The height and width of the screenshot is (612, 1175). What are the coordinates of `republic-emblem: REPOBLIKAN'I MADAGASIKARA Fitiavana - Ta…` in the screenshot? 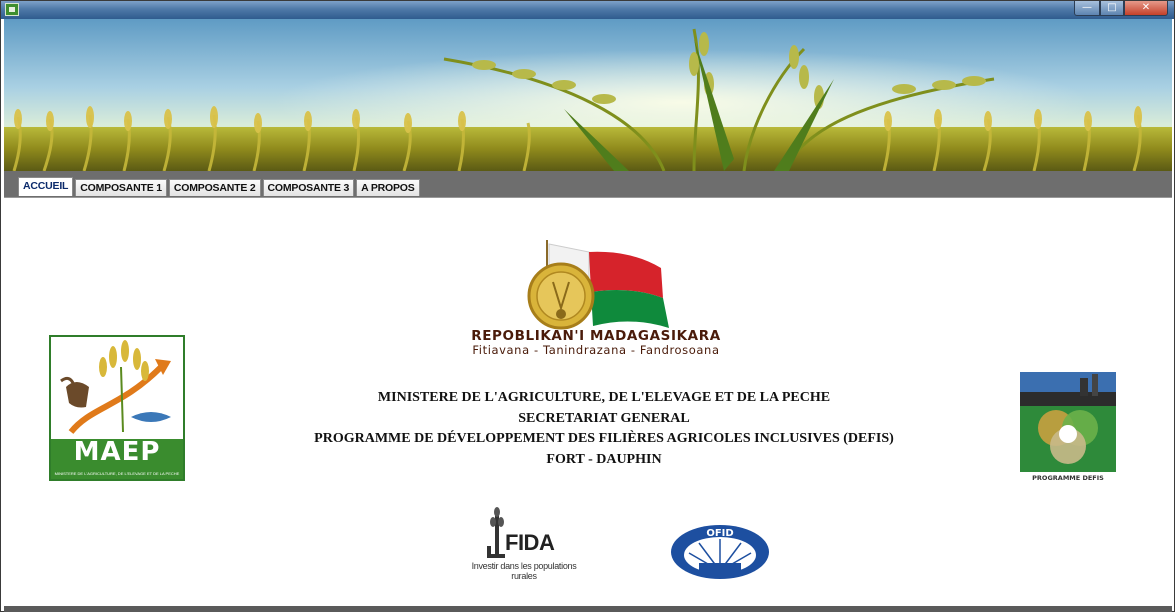 It's located at (596, 303).